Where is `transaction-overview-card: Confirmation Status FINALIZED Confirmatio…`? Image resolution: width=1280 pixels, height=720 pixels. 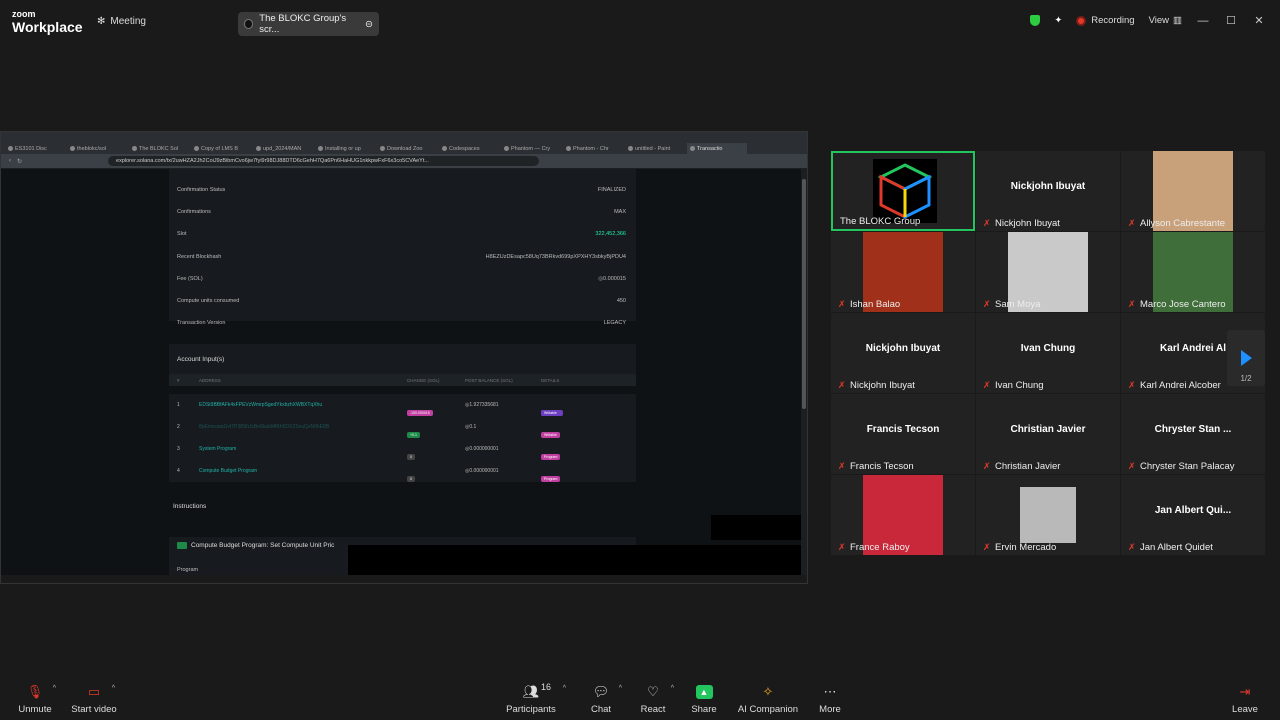 transaction-overview-card: Confirmation Status FINALIZED Confirmatio… is located at coordinates (402, 247).